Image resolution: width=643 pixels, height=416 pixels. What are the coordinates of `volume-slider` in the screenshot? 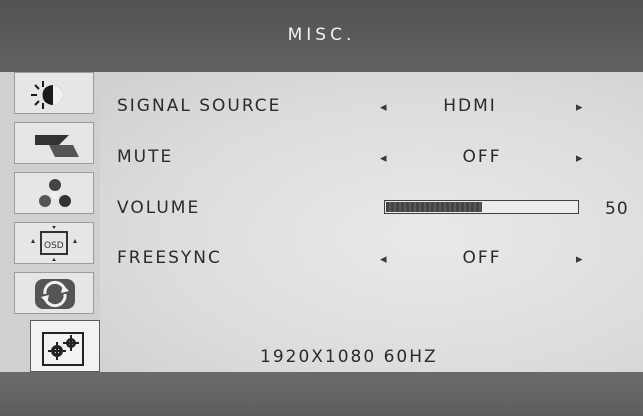 It's located at (481, 207).